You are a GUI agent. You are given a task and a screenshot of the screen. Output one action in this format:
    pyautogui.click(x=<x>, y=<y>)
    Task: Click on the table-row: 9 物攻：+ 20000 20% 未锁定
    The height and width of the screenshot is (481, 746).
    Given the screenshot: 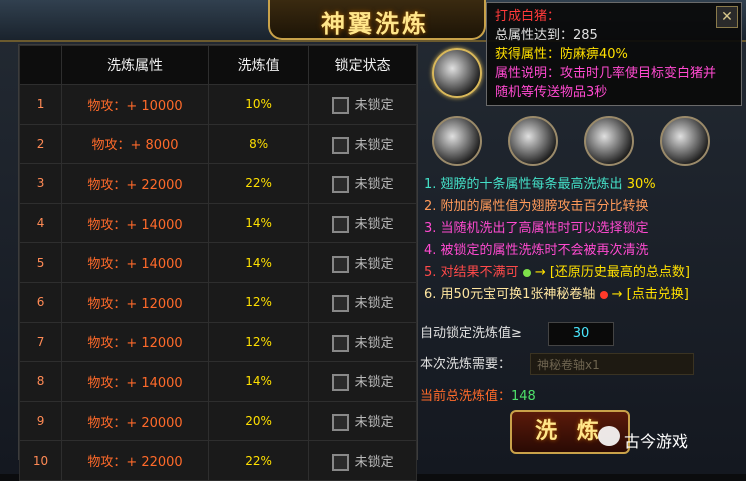 What is the action you would take?
    pyautogui.click(x=217, y=421)
    